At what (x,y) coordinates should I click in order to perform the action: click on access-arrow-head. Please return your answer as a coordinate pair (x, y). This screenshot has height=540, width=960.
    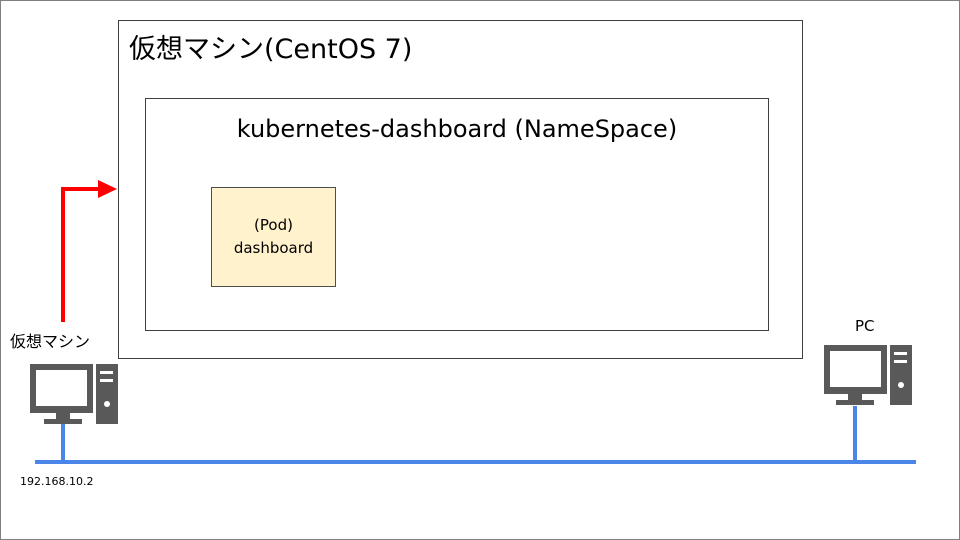
    Looking at the image, I should click on (107, 189).